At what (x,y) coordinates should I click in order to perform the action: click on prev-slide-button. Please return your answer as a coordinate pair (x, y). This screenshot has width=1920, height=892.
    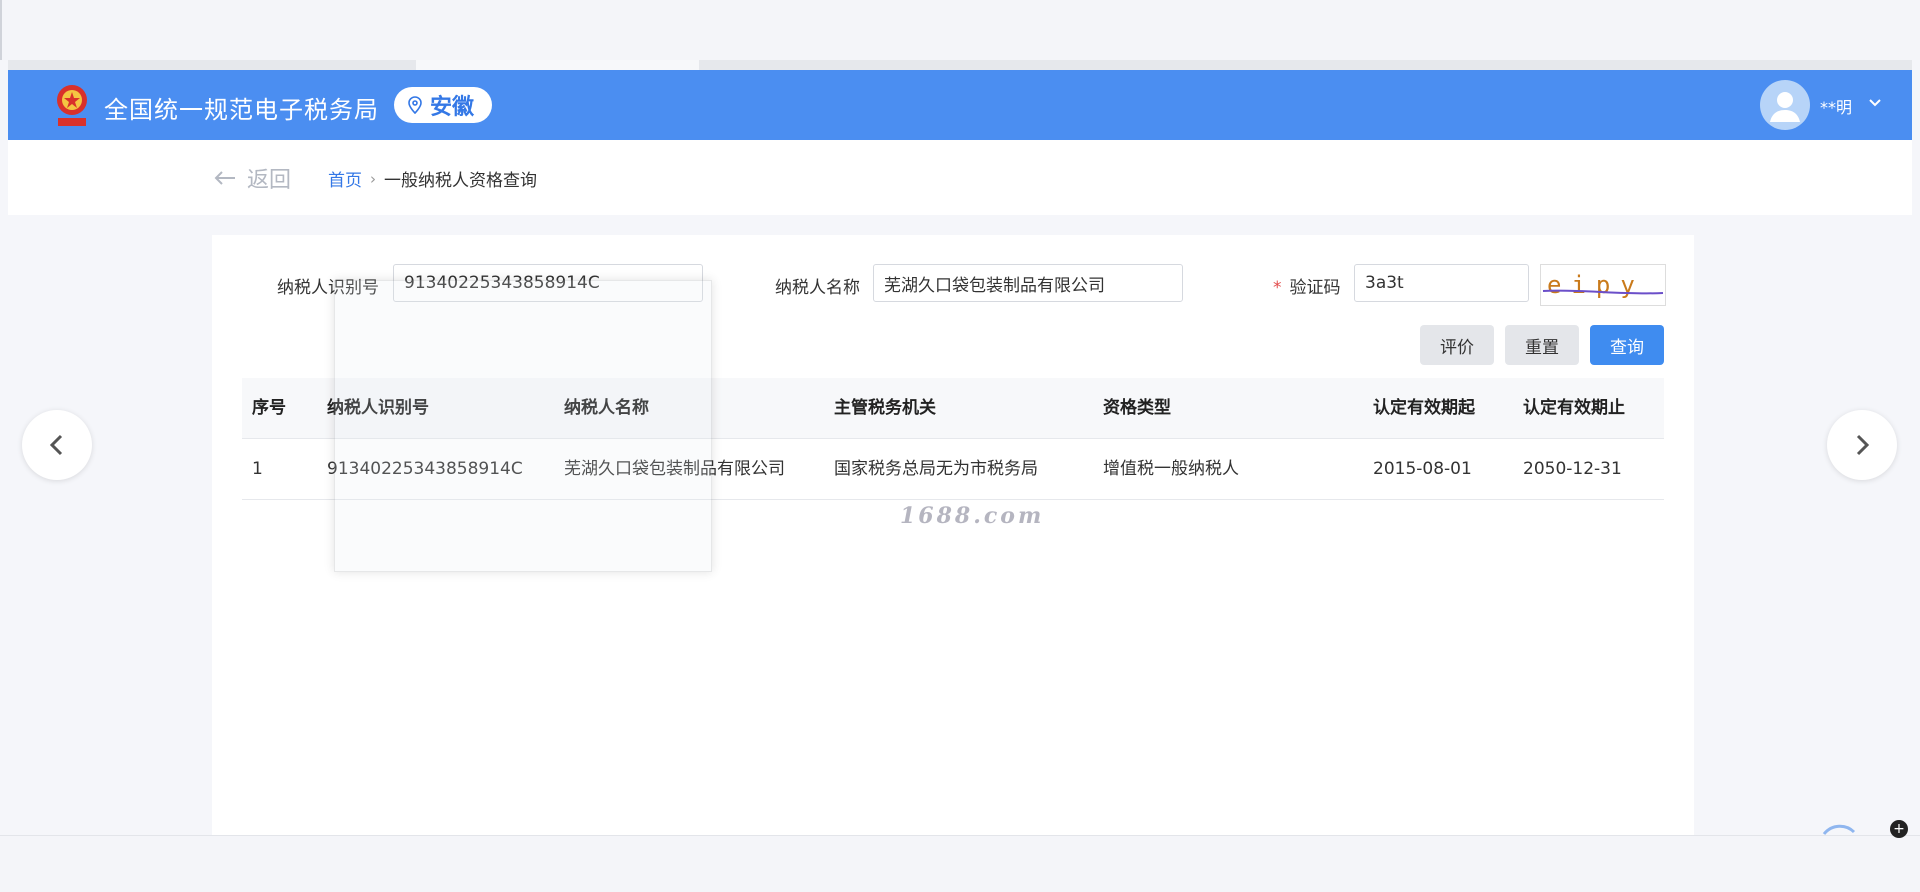
    Looking at the image, I should click on (57, 445).